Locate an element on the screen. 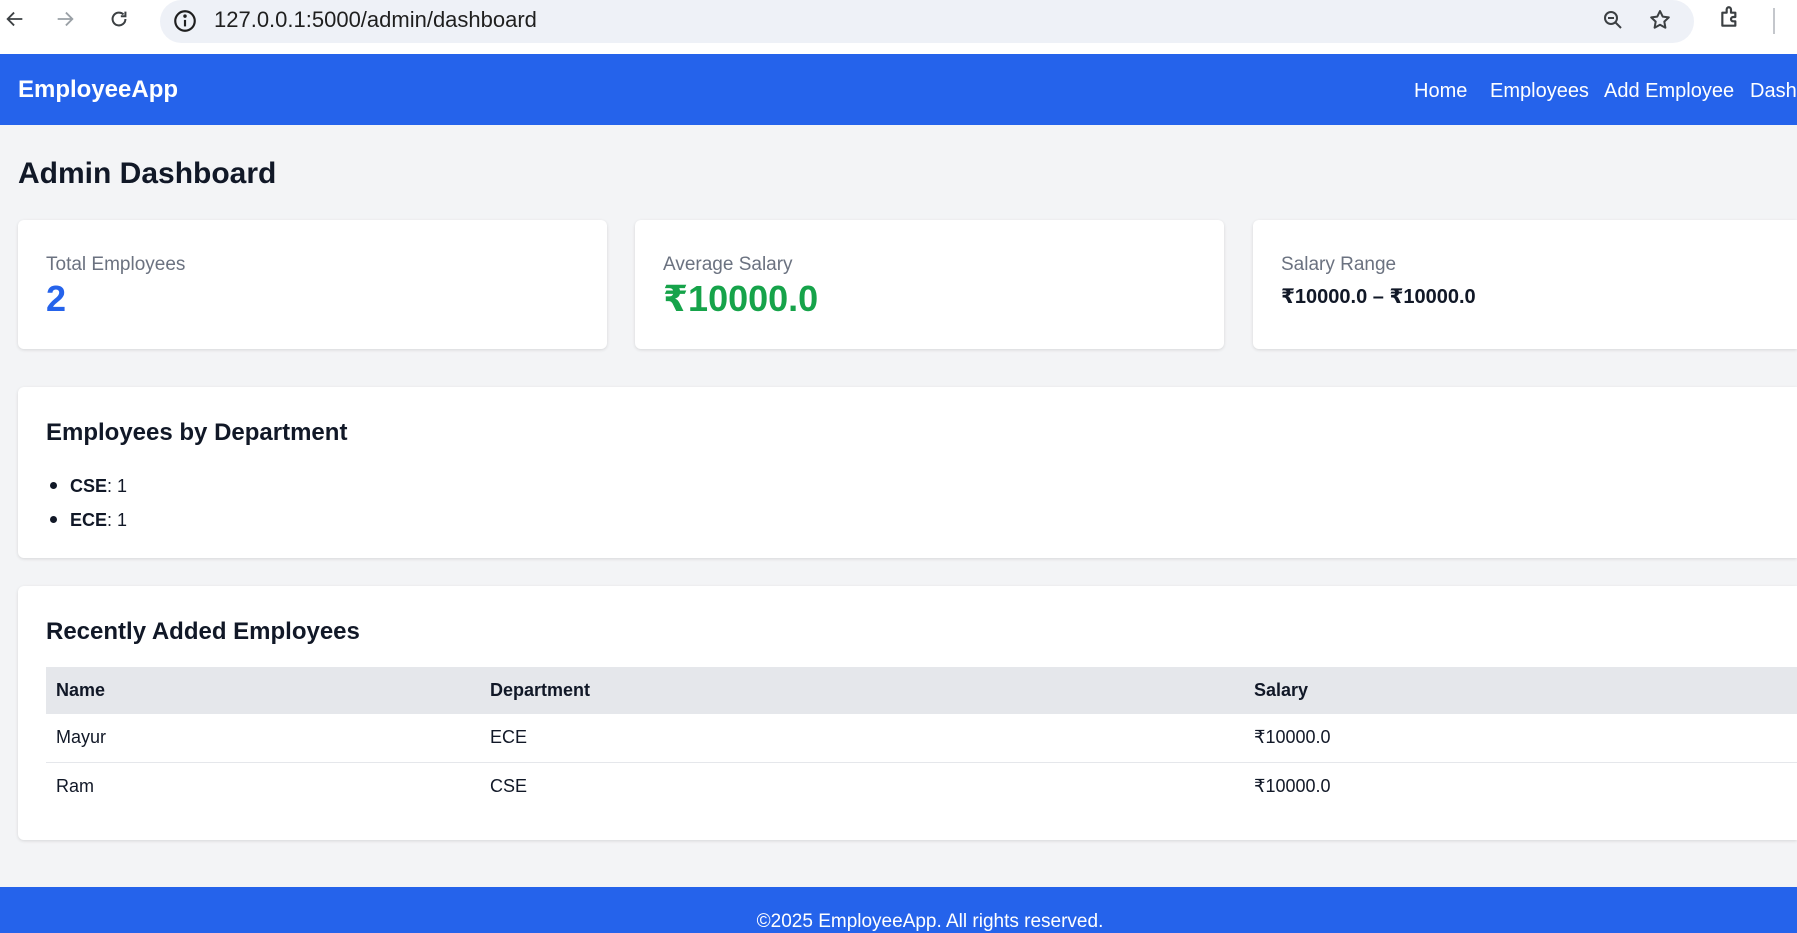 This screenshot has height=933, width=1797. table-header-row: Name Department Salary is located at coordinates (921, 690).